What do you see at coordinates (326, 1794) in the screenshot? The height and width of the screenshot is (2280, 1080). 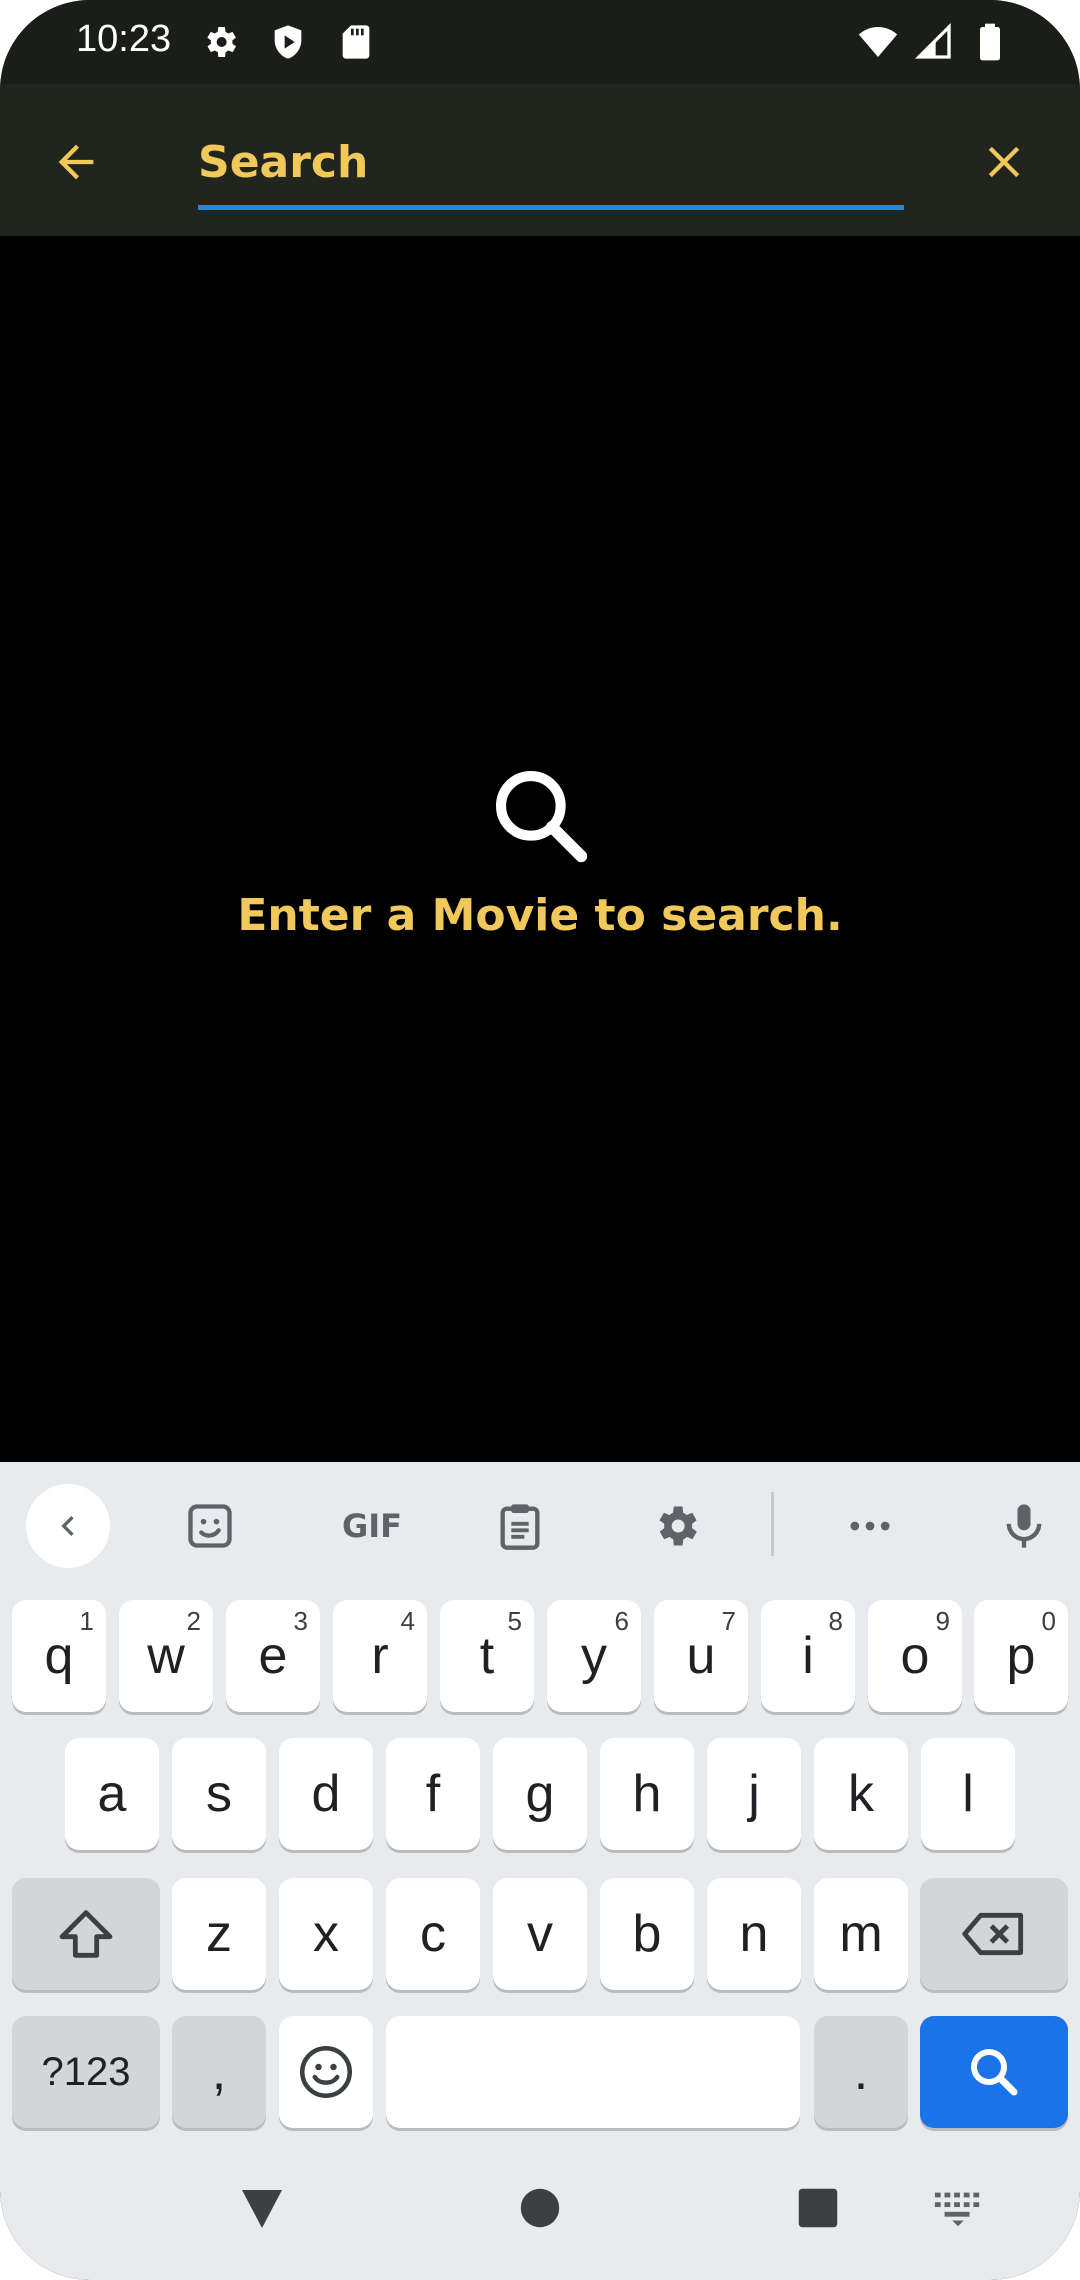 I see `key-d: d` at bounding box center [326, 1794].